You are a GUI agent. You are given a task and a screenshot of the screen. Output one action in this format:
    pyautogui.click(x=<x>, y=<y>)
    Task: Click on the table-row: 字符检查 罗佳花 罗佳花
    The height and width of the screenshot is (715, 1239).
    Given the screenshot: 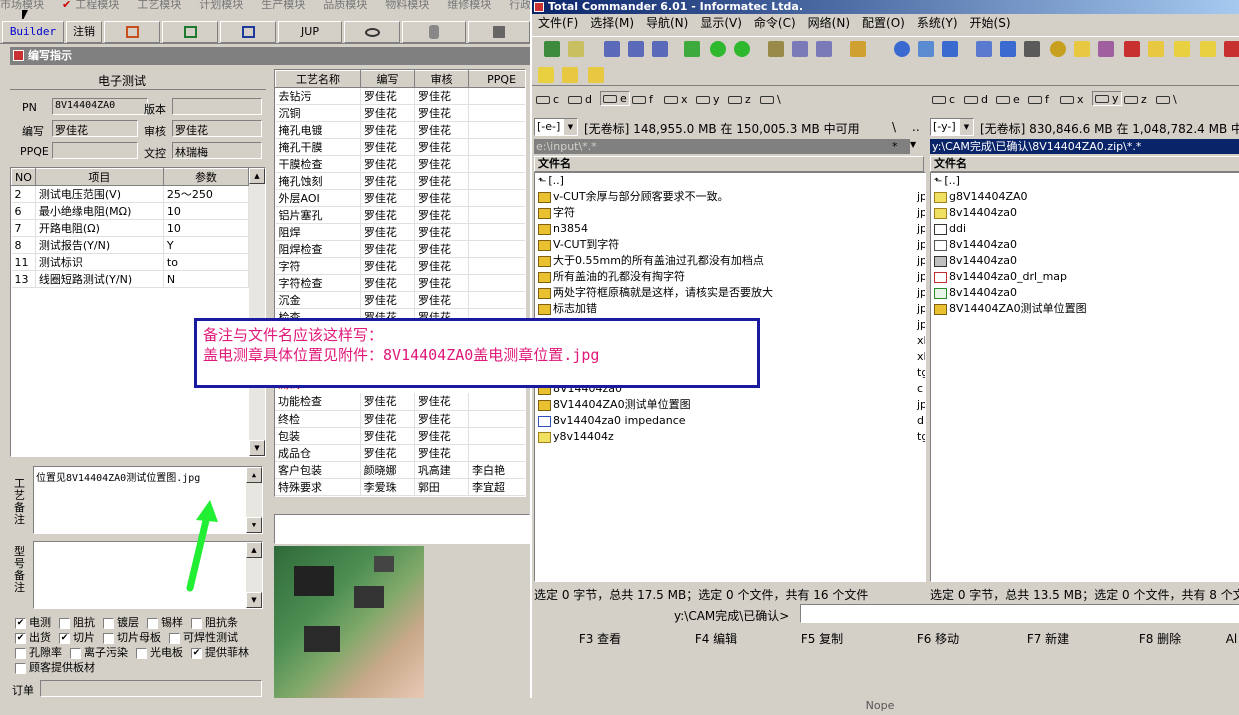 What is the action you would take?
    pyautogui.click(x=400, y=283)
    